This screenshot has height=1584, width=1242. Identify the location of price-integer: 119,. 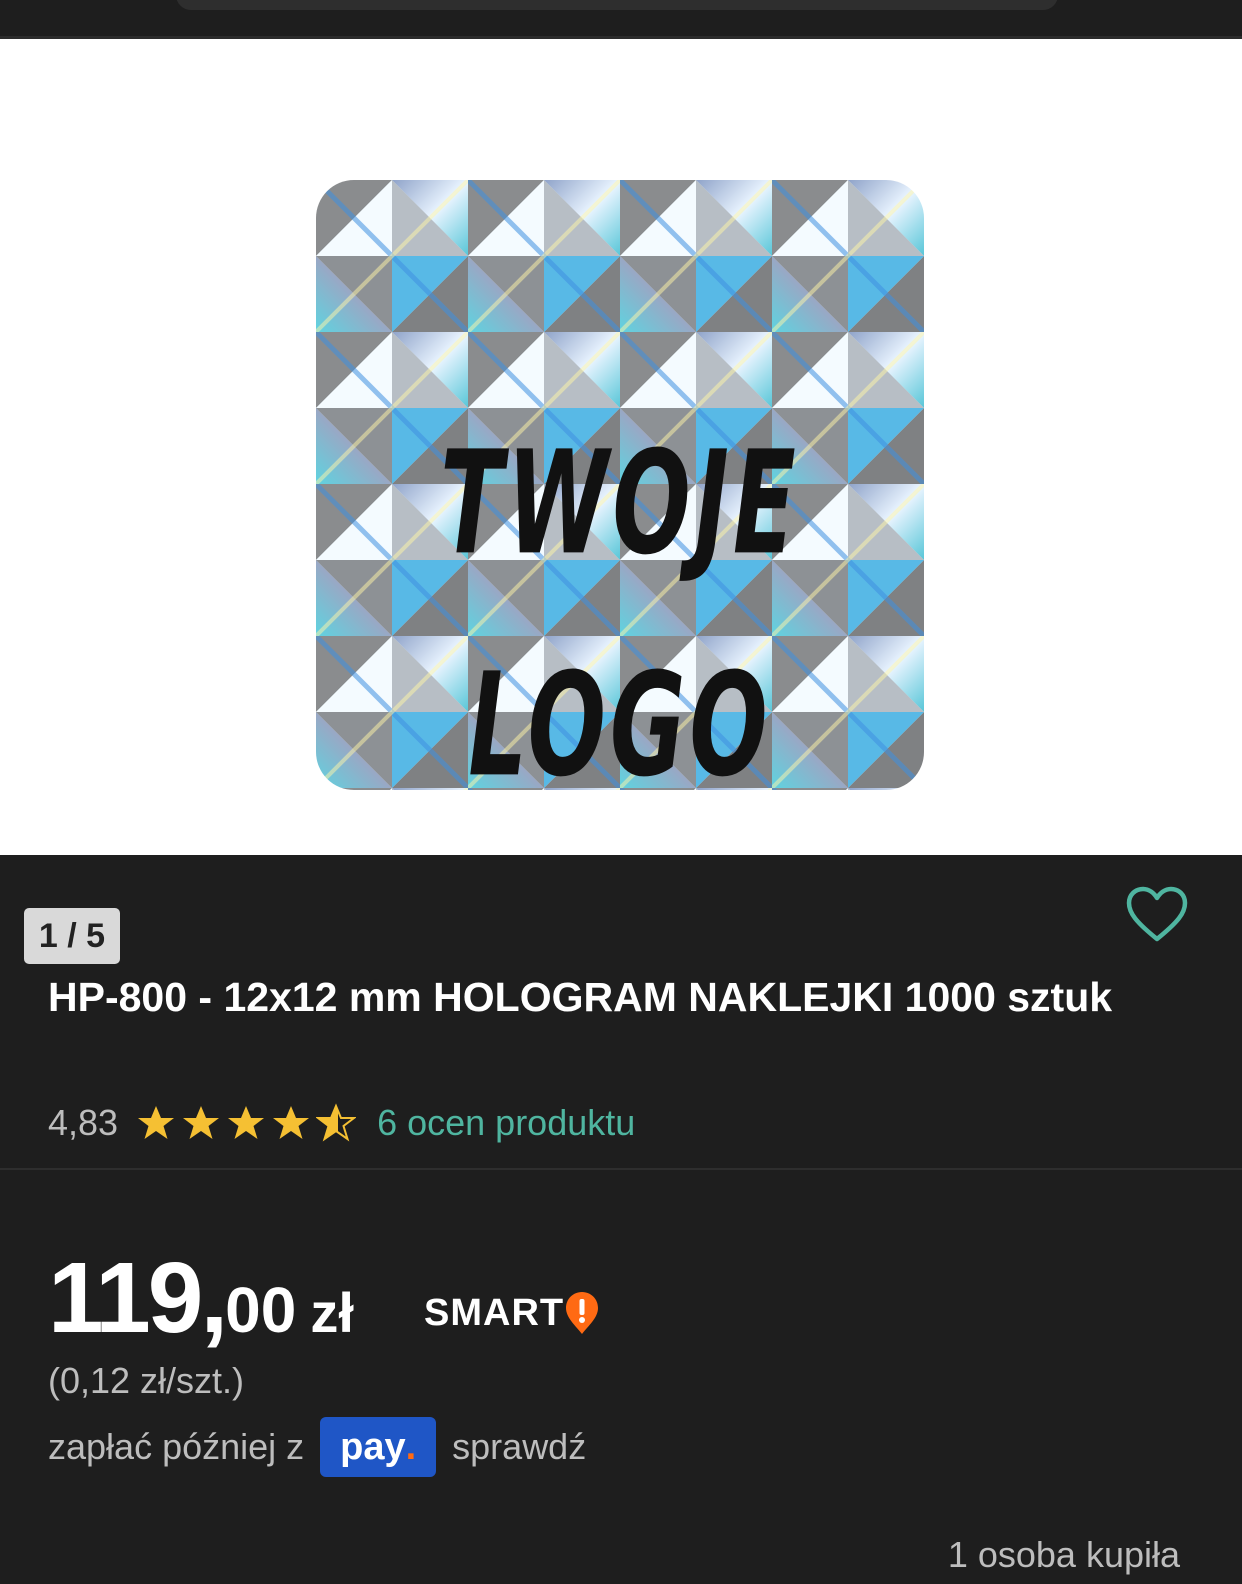
(138, 1298).